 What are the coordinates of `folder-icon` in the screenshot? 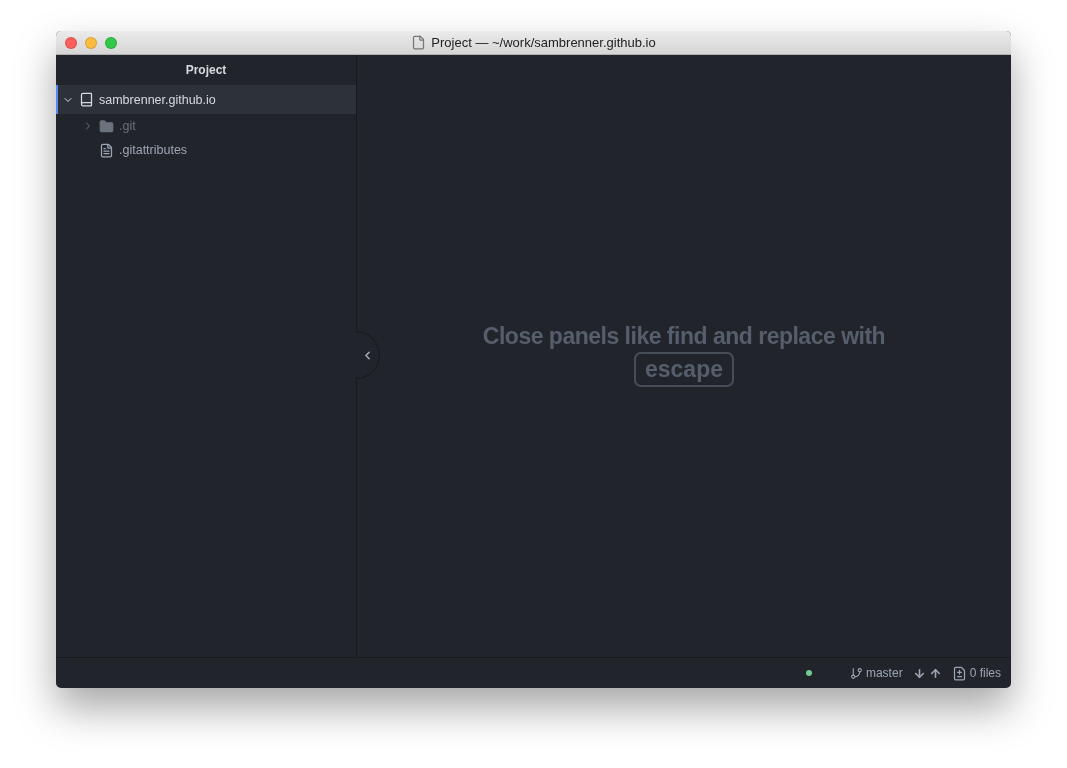 It's located at (106, 126).